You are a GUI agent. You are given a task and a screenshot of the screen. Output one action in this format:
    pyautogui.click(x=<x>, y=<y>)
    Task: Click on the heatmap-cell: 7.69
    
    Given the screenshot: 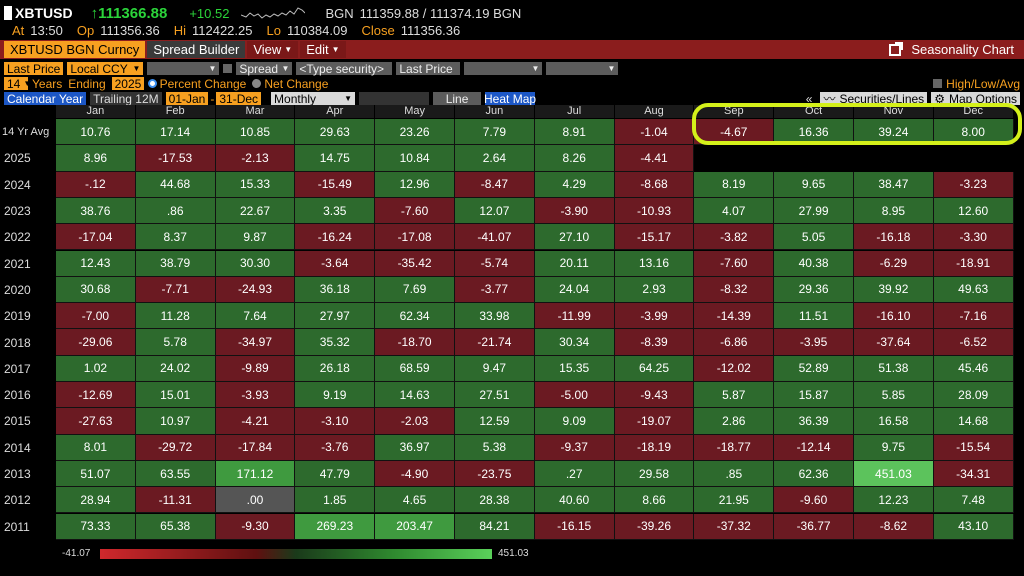 What is the action you would take?
    pyautogui.click(x=415, y=290)
    